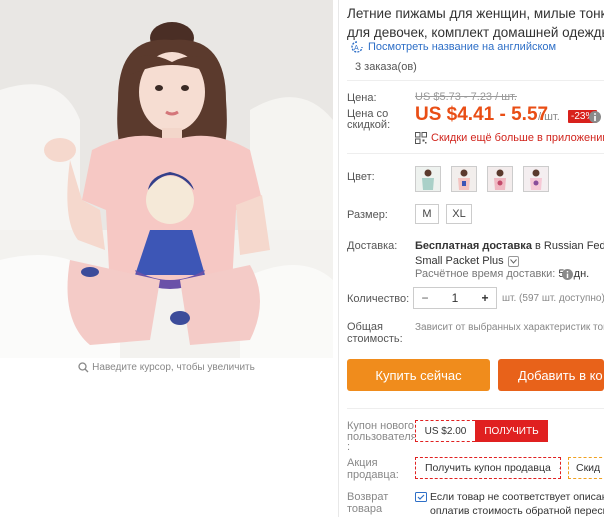 The height and width of the screenshot is (518, 604). What do you see at coordinates (466, 97) in the screenshot?
I see `old-price: US $5.73 - 7.23 / шт.` at bounding box center [466, 97].